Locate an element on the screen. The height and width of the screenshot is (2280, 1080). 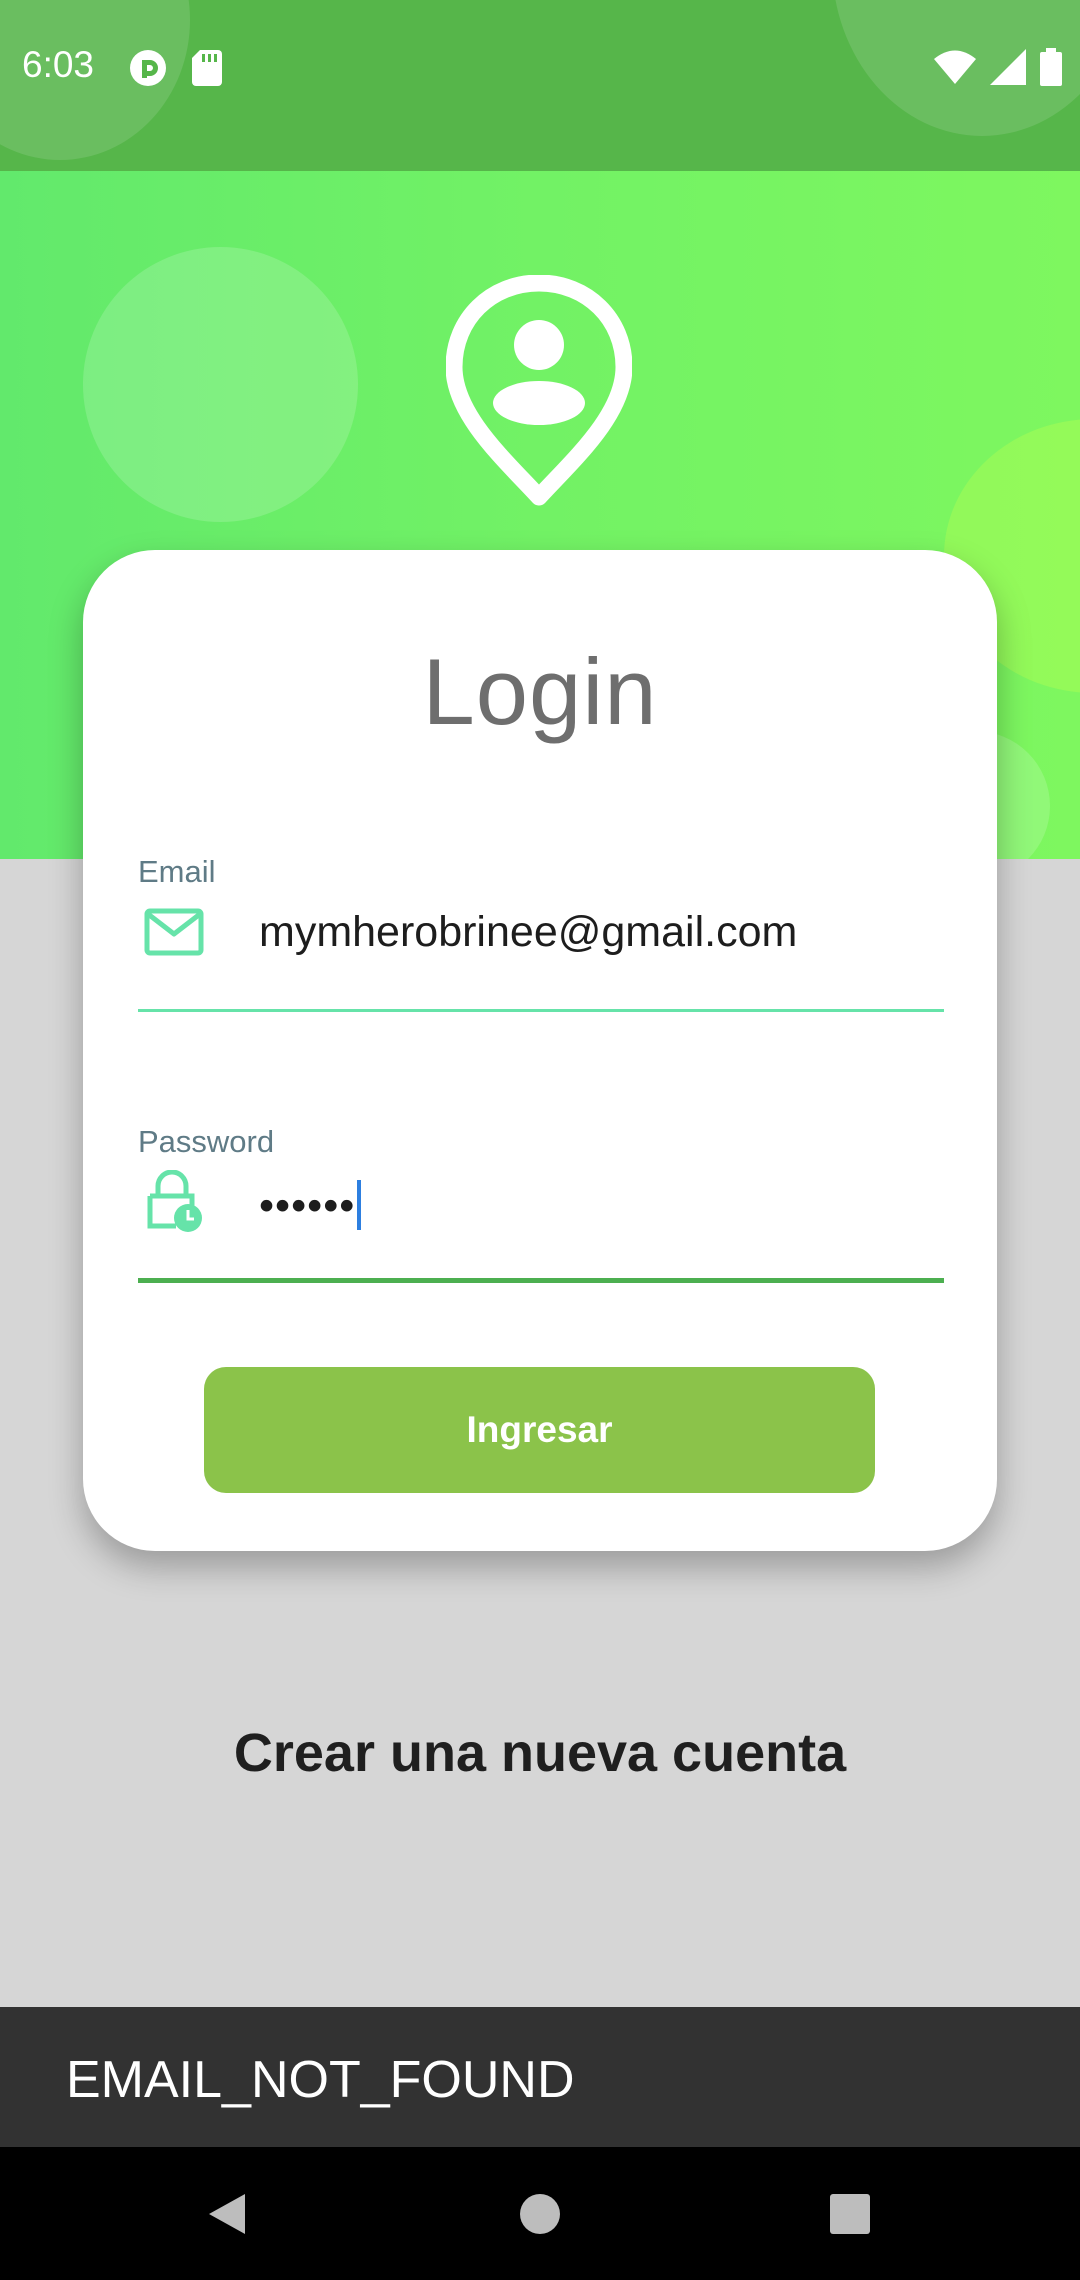
location-person-pin-icon is located at coordinates (539, 390).